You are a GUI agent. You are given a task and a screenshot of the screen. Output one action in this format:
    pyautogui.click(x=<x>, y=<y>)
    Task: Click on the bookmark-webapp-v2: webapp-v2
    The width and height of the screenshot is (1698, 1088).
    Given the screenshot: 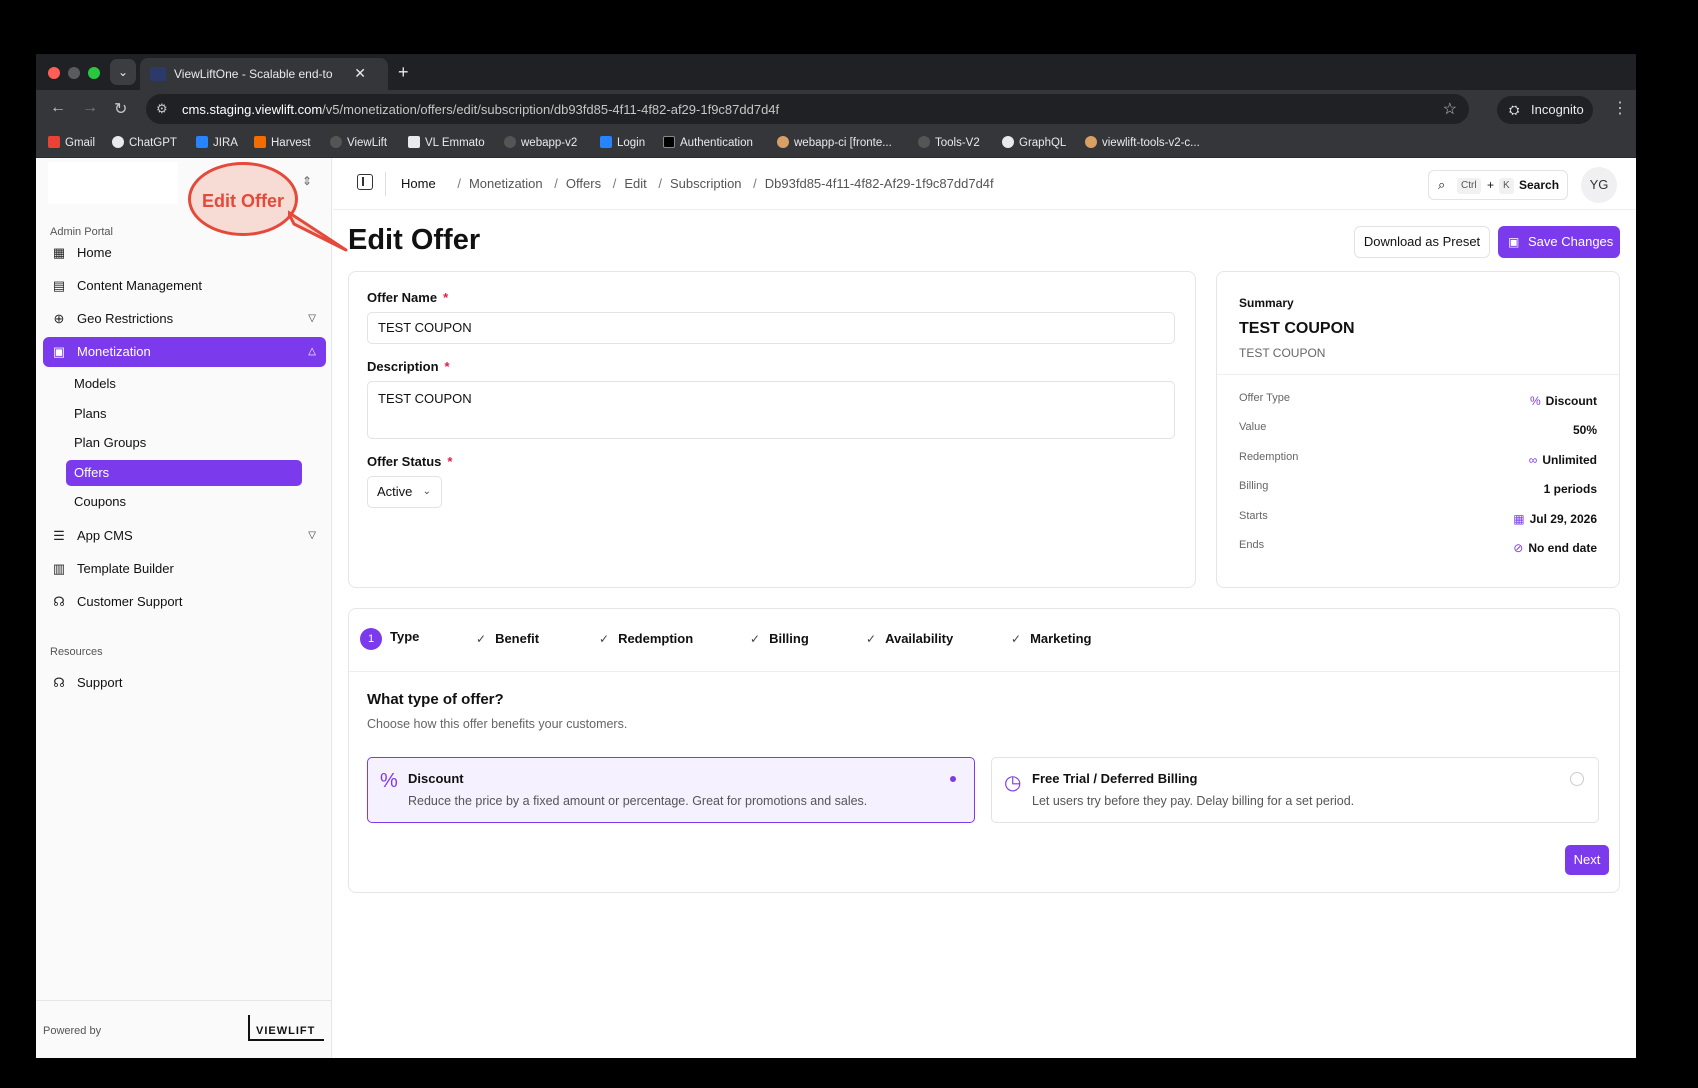 What is the action you would take?
    pyautogui.click(x=540, y=142)
    